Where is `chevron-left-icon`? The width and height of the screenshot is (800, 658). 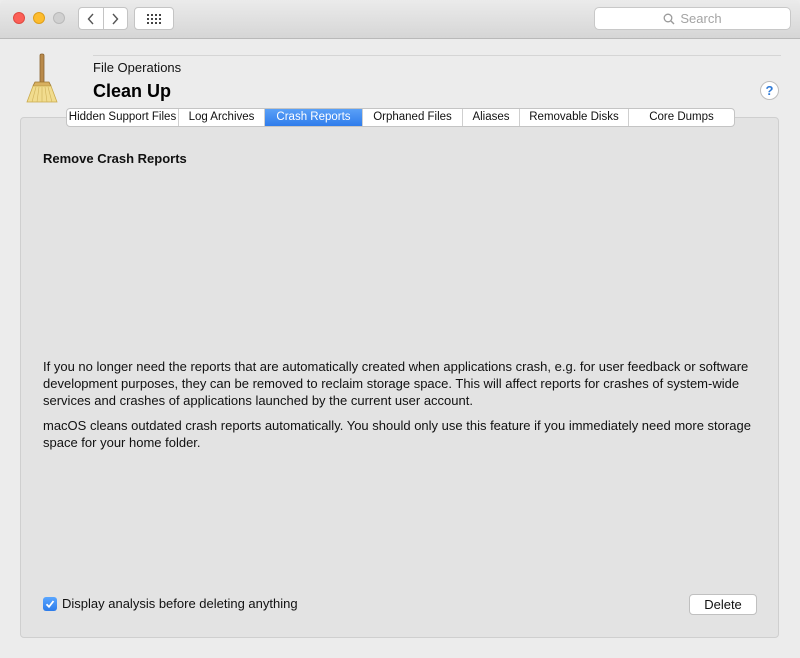 chevron-left-icon is located at coordinates (90, 18).